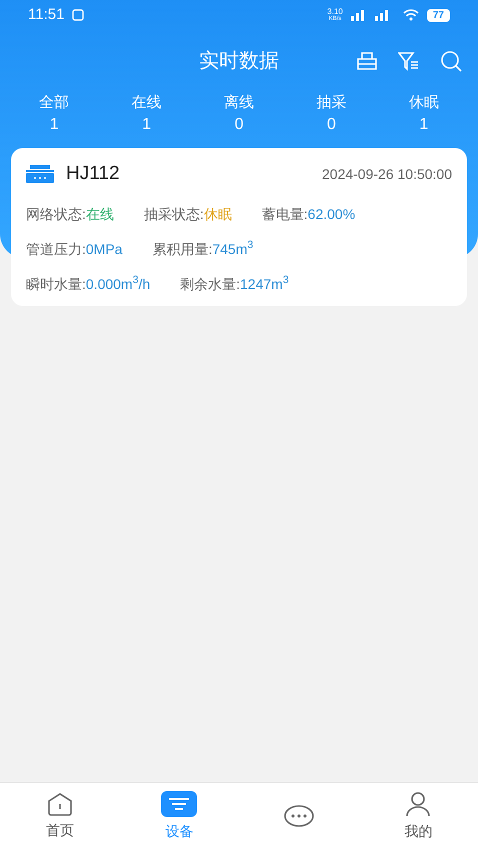 This screenshot has width=478, height=850. I want to click on page-title: 实时数据, so click(239, 61).